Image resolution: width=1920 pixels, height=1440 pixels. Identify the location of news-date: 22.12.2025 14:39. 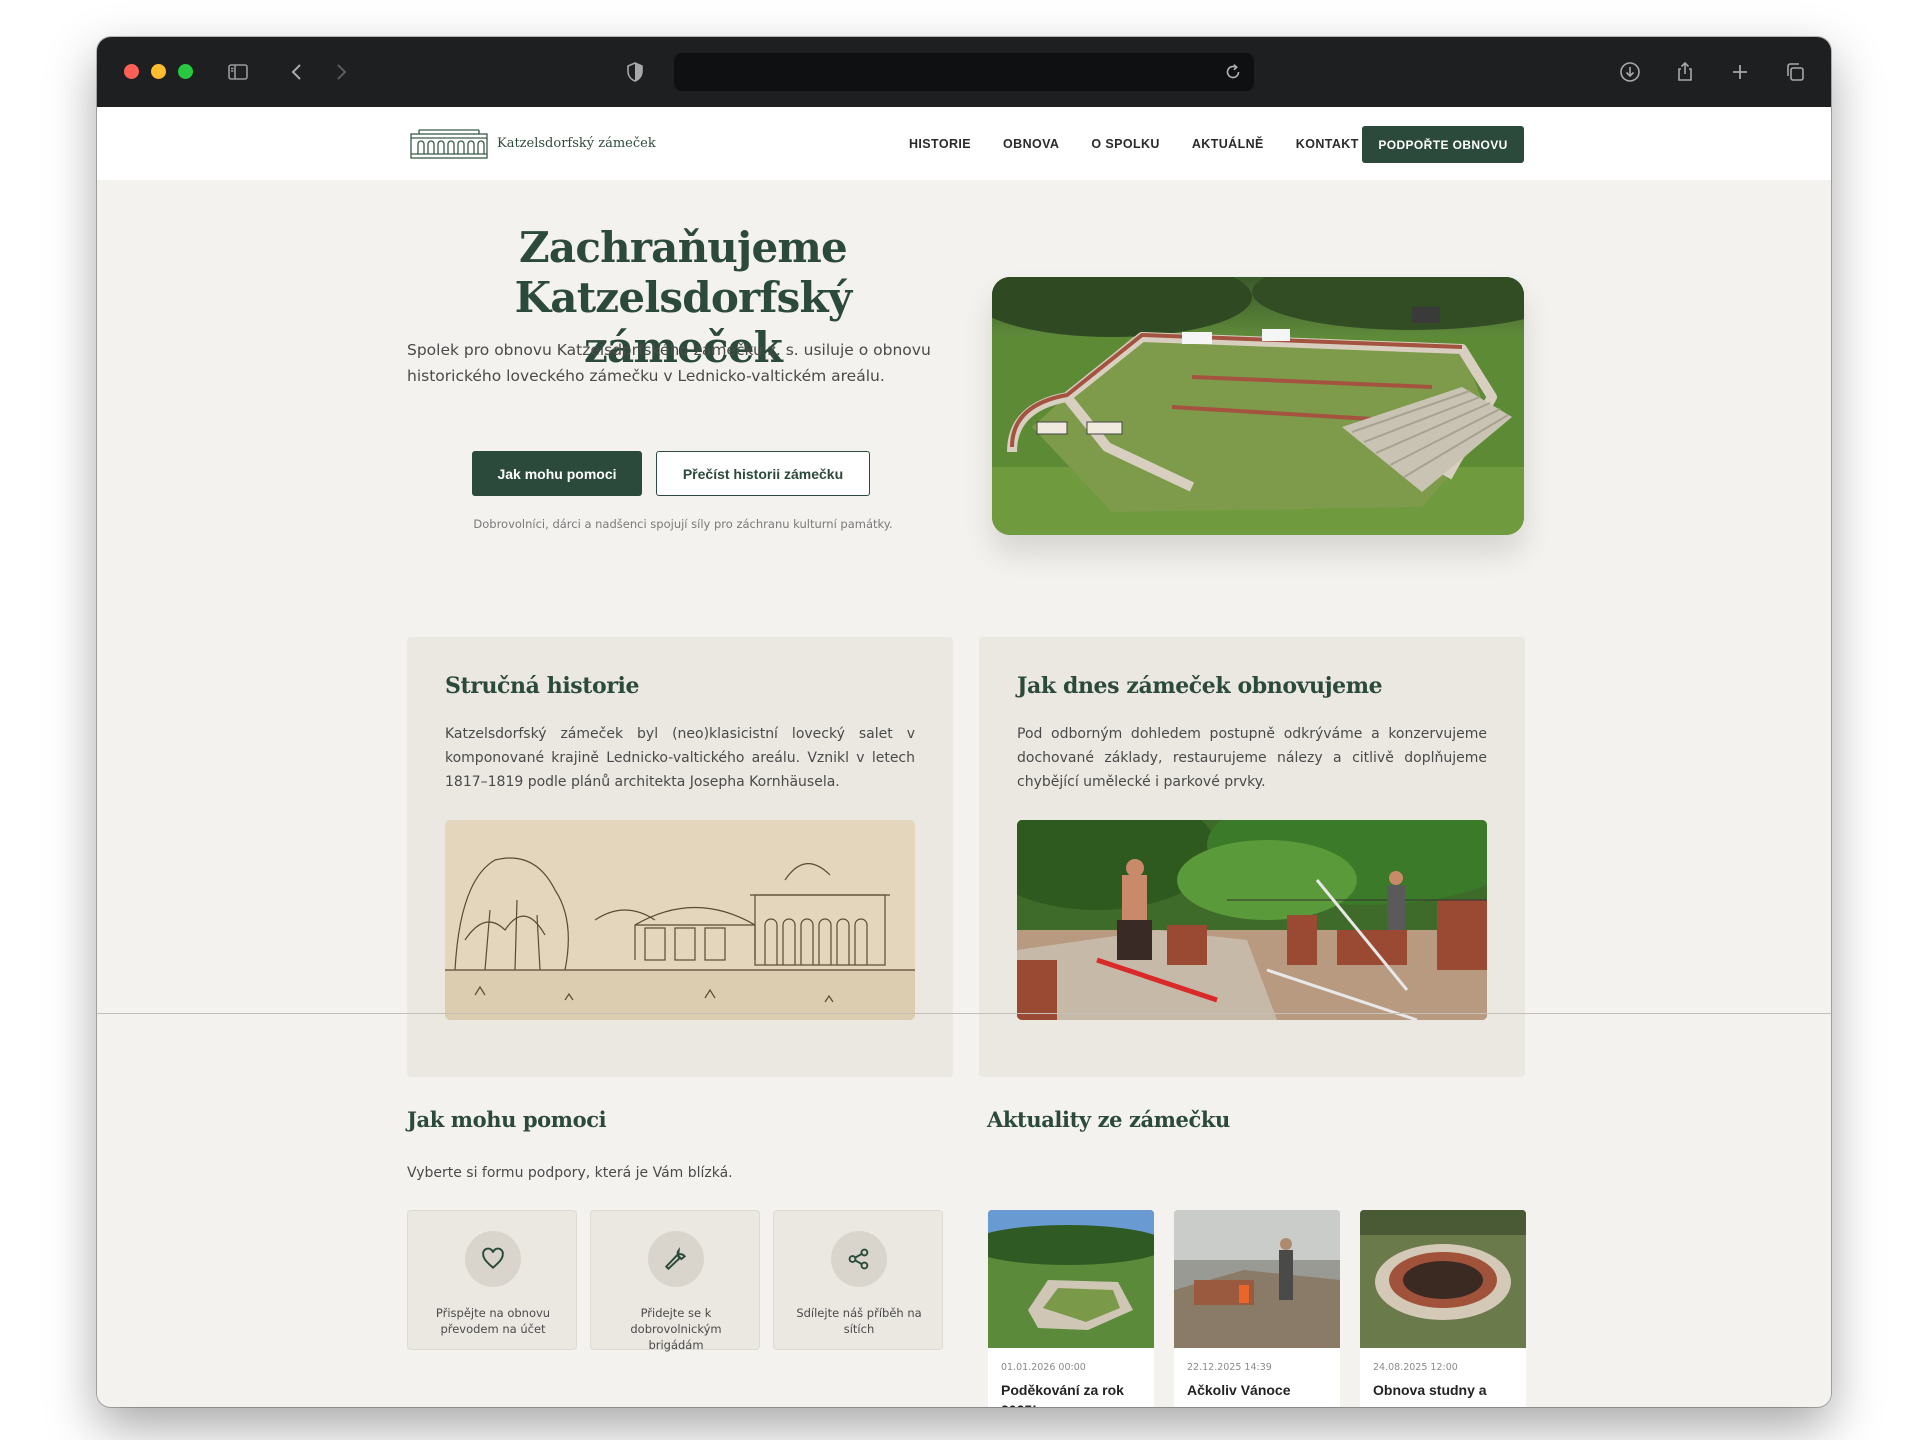
(1229, 1367).